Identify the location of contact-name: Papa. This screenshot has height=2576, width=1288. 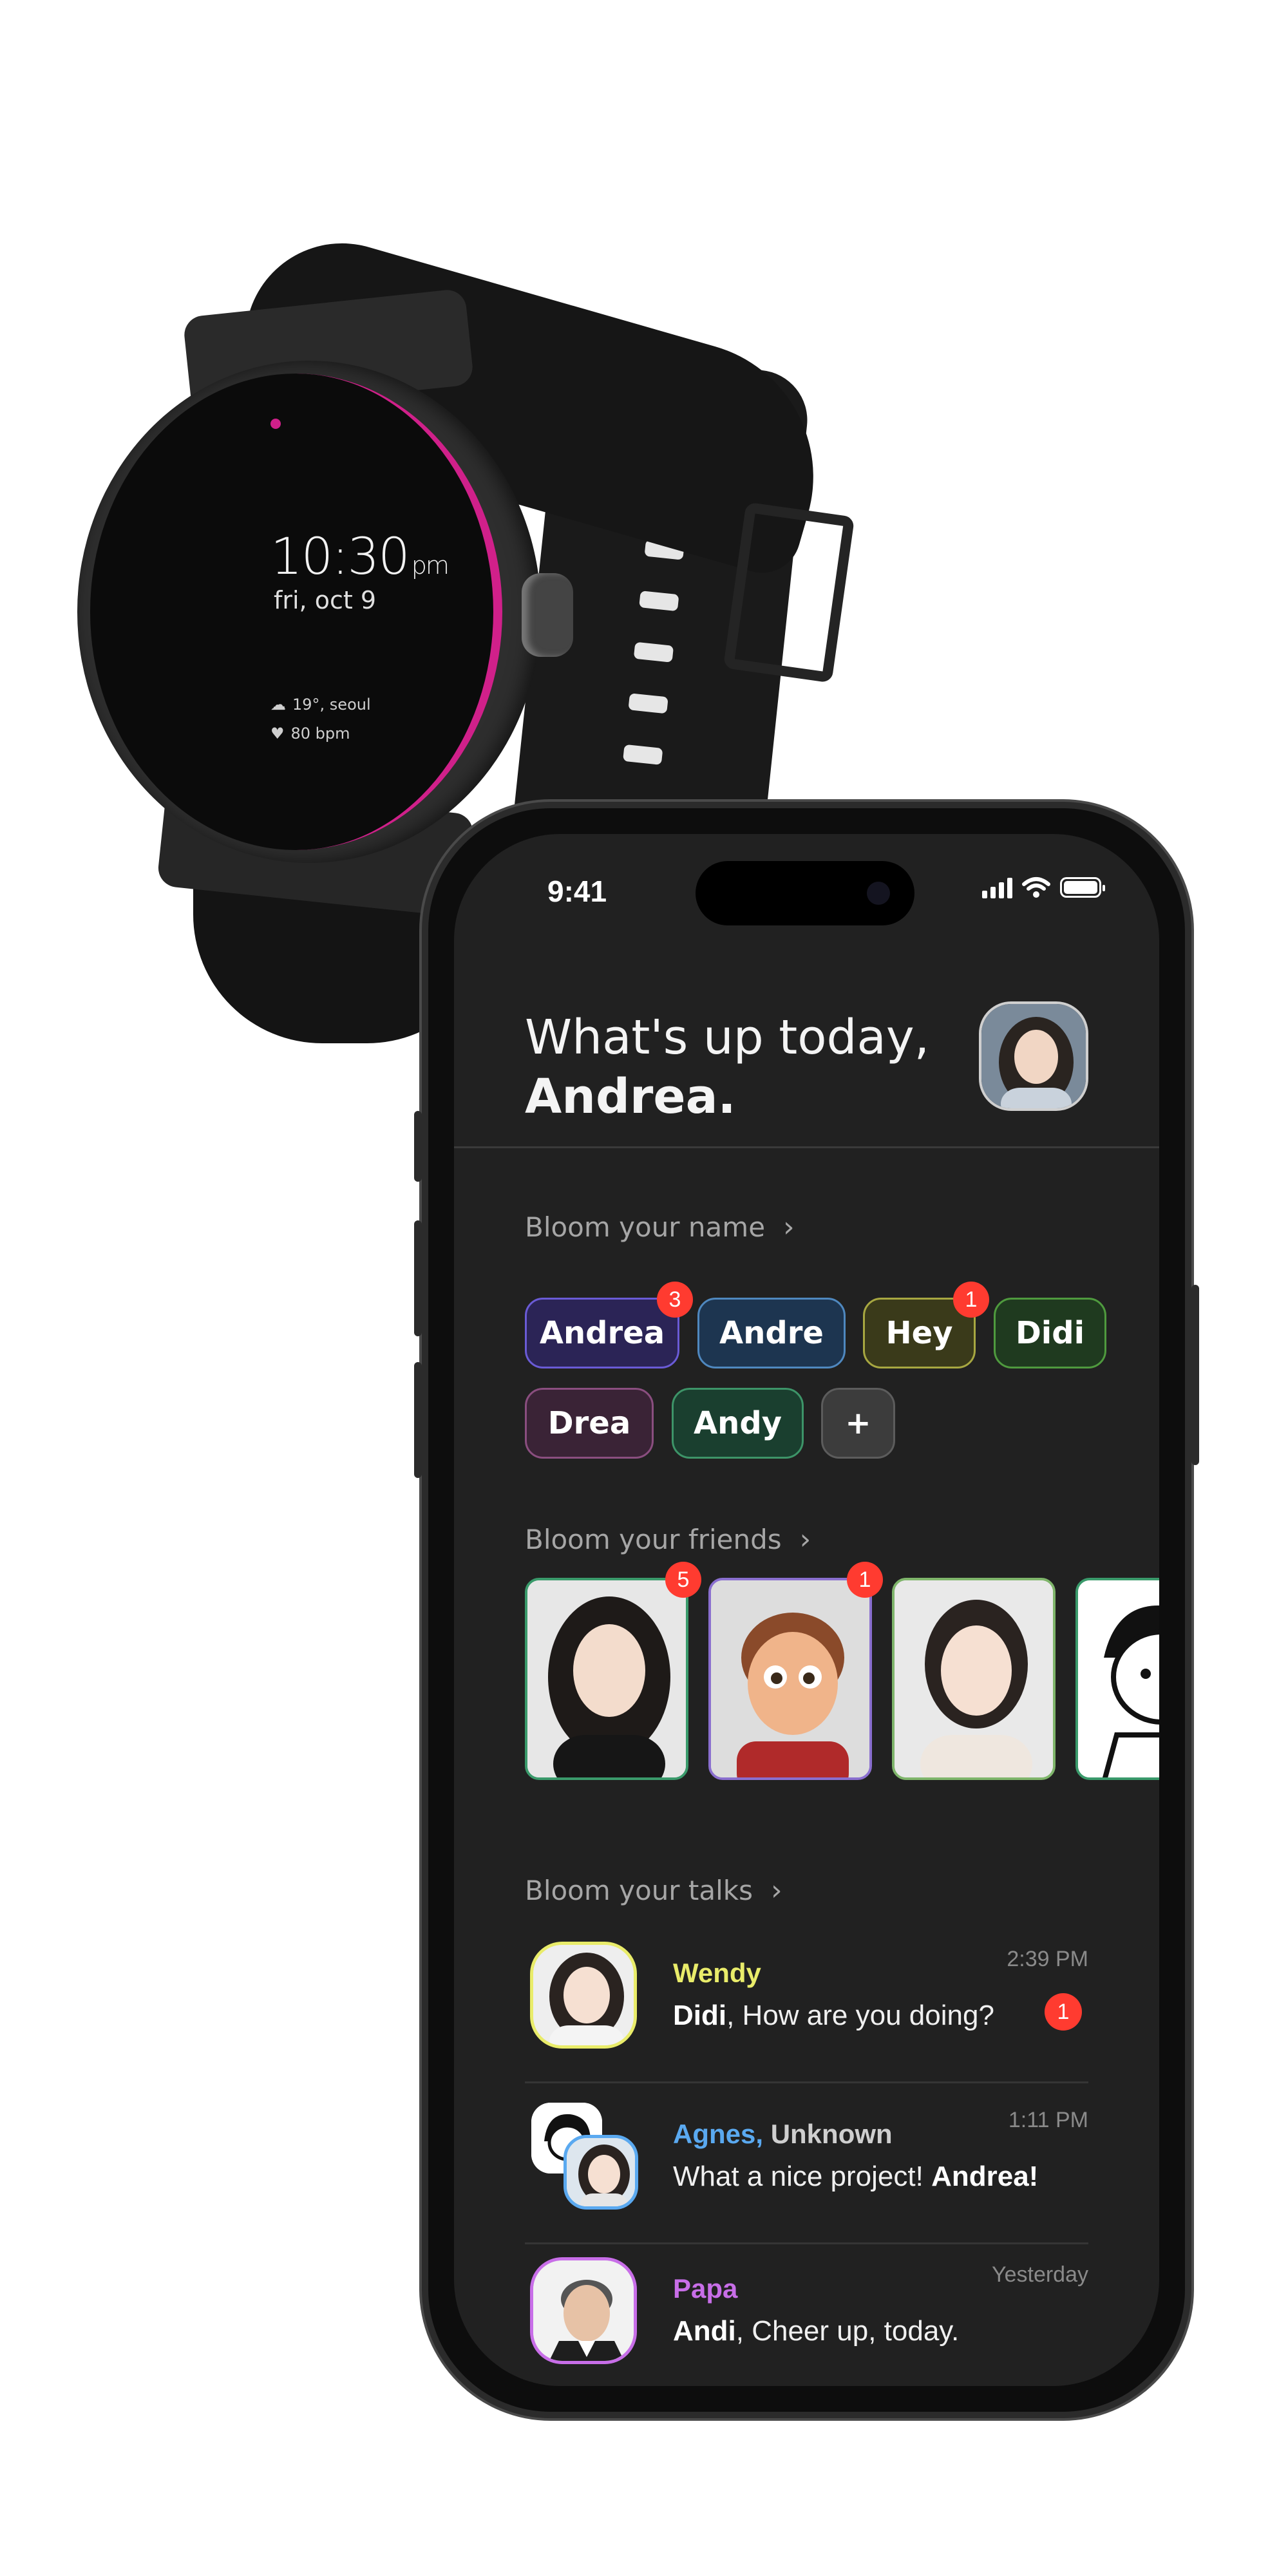
(706, 2289).